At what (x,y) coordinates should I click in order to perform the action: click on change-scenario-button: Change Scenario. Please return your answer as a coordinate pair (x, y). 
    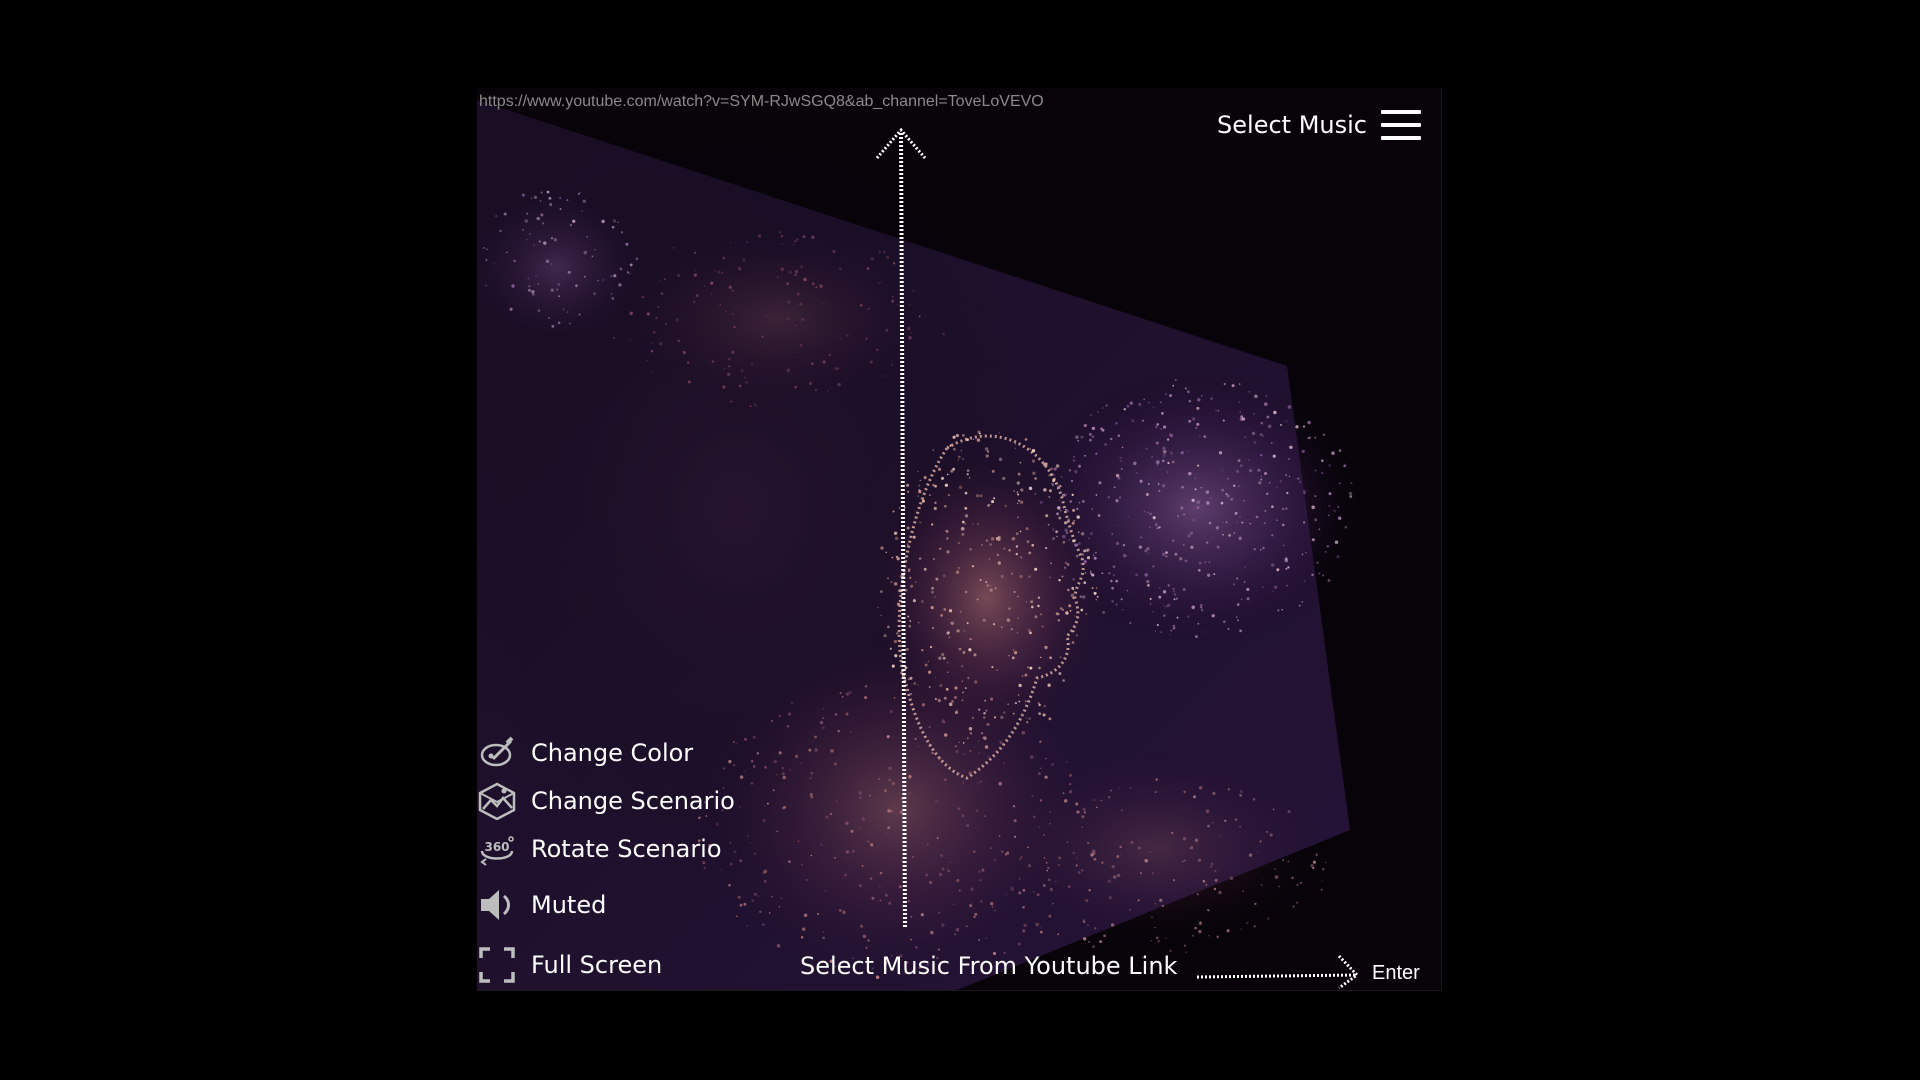
    Looking at the image, I should click on (606, 801).